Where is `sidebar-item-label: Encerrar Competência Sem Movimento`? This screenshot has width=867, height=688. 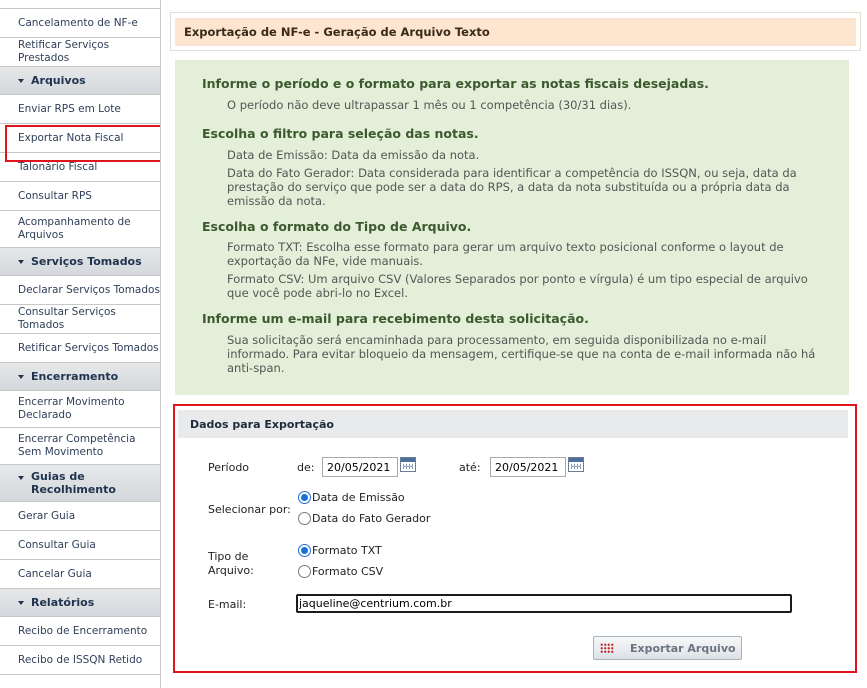
sidebar-item-label: Encerrar Competência Sem Movimento is located at coordinates (77, 445).